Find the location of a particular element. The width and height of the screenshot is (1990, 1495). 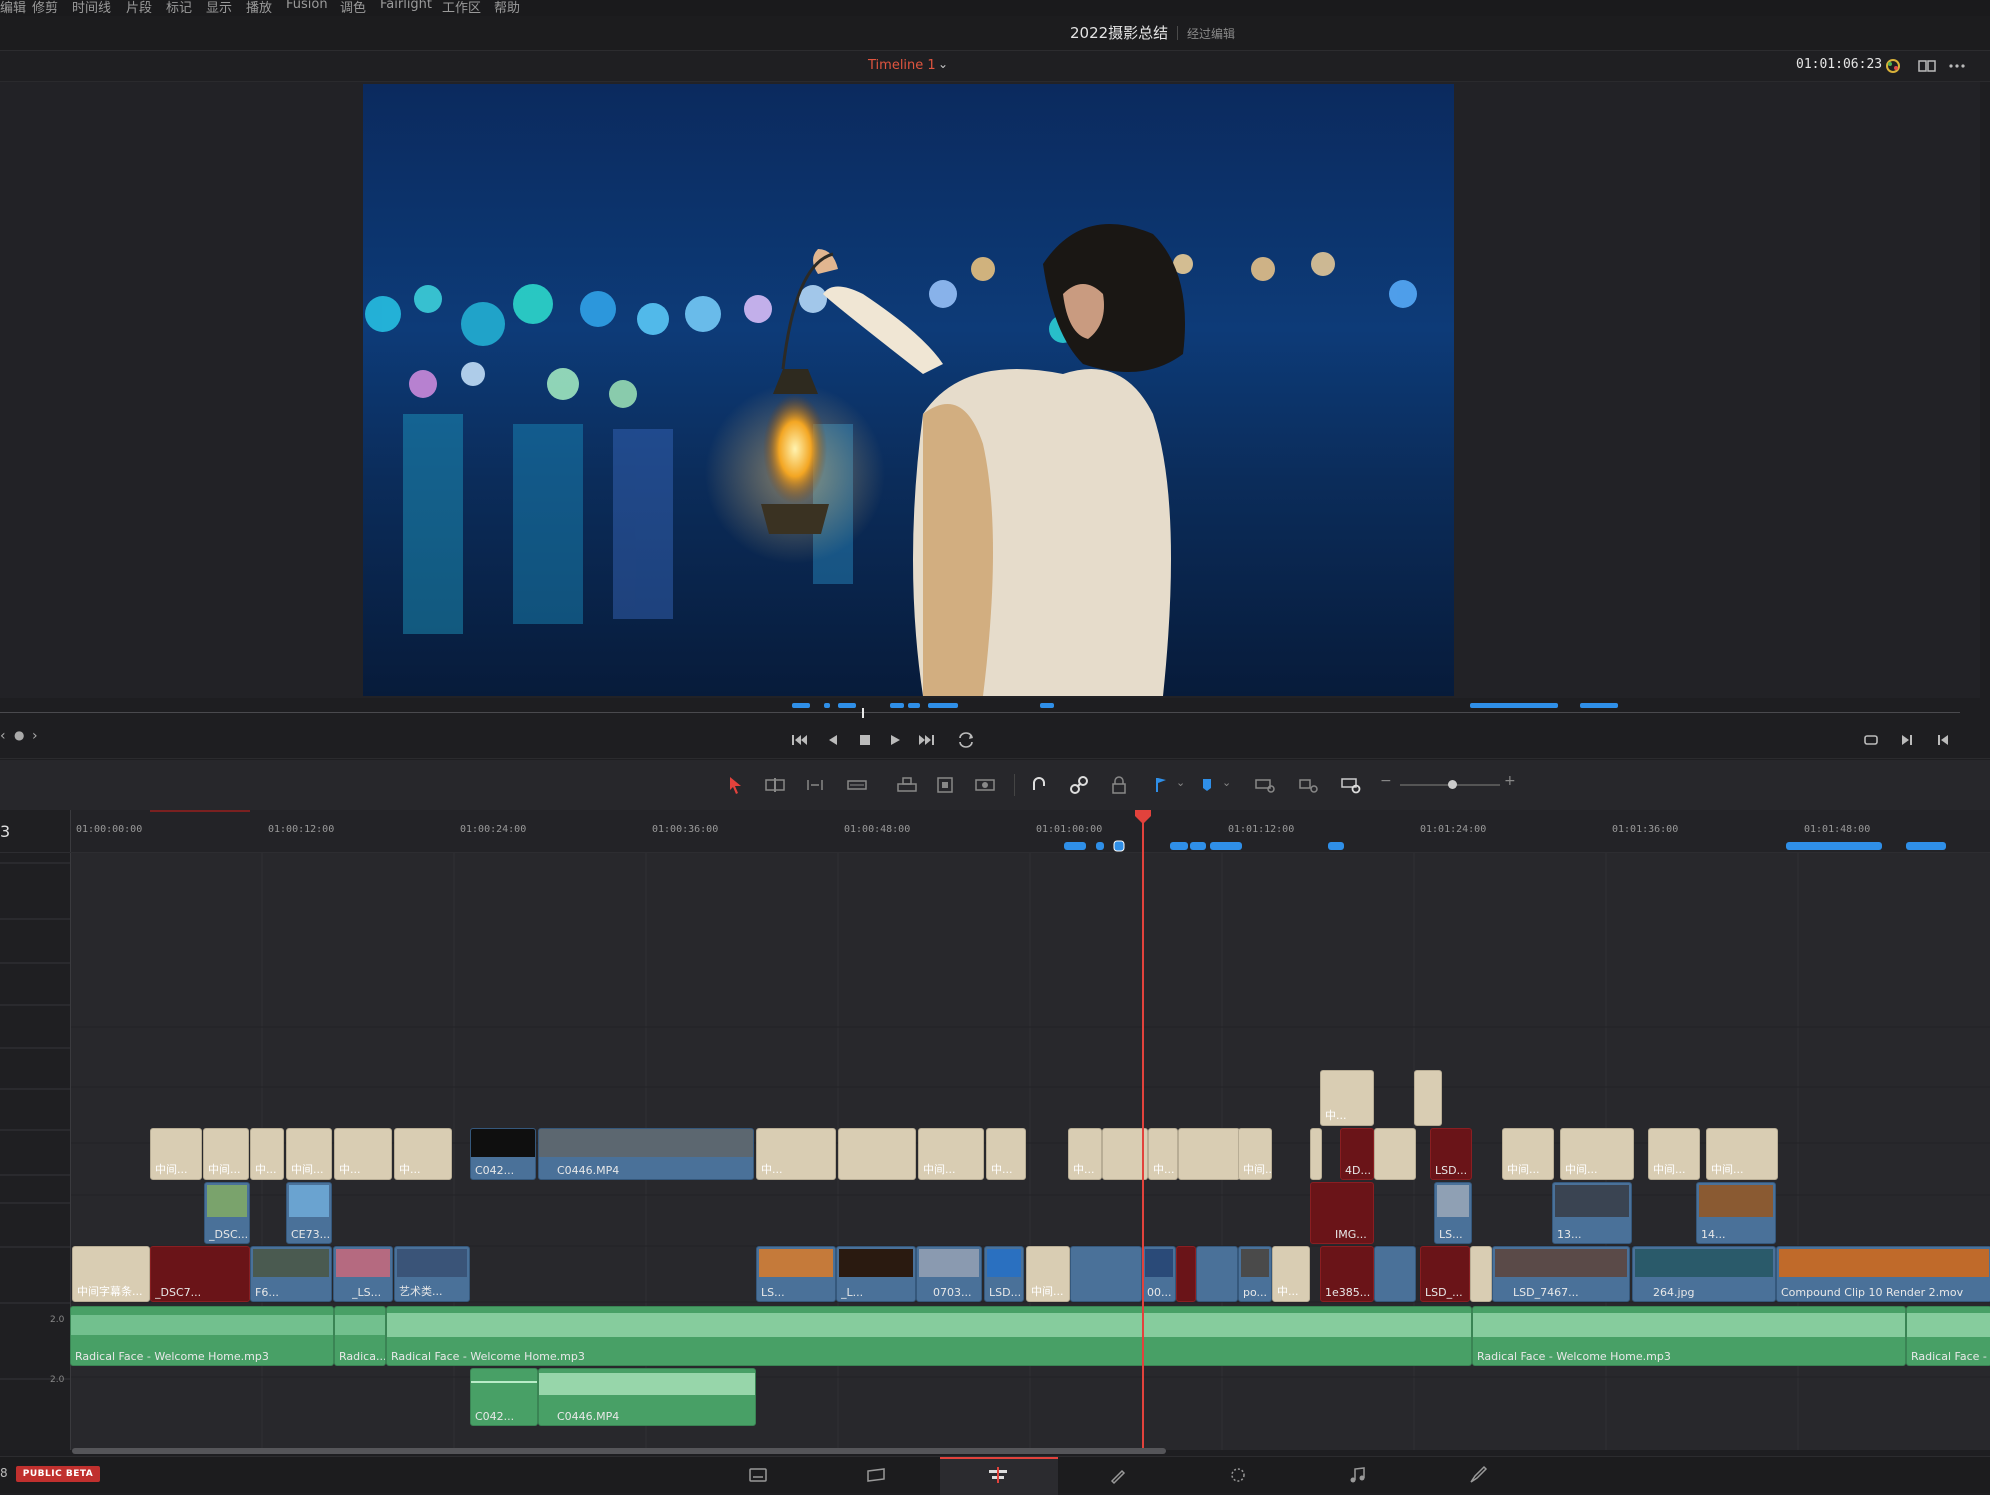

trim-icon is located at coordinates (775, 785).